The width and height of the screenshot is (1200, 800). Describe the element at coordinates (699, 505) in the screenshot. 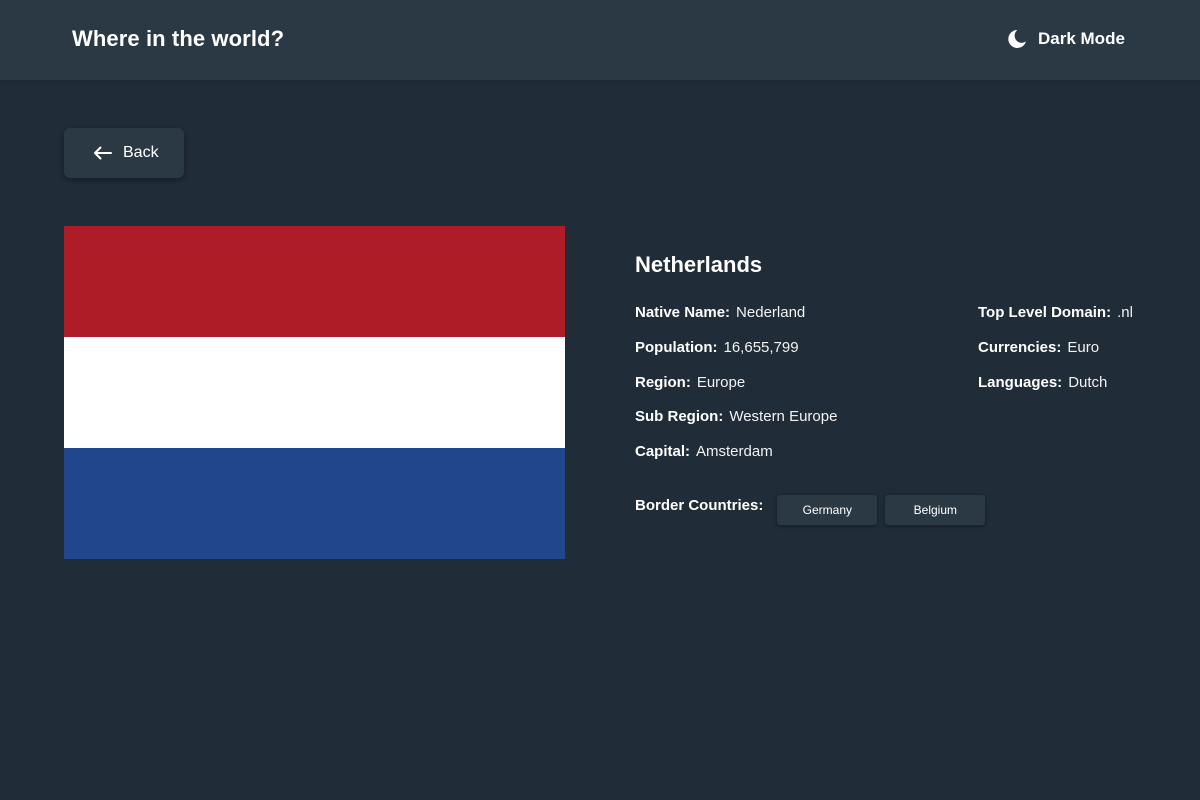

I see `border-countries-label: Border Countries:` at that location.